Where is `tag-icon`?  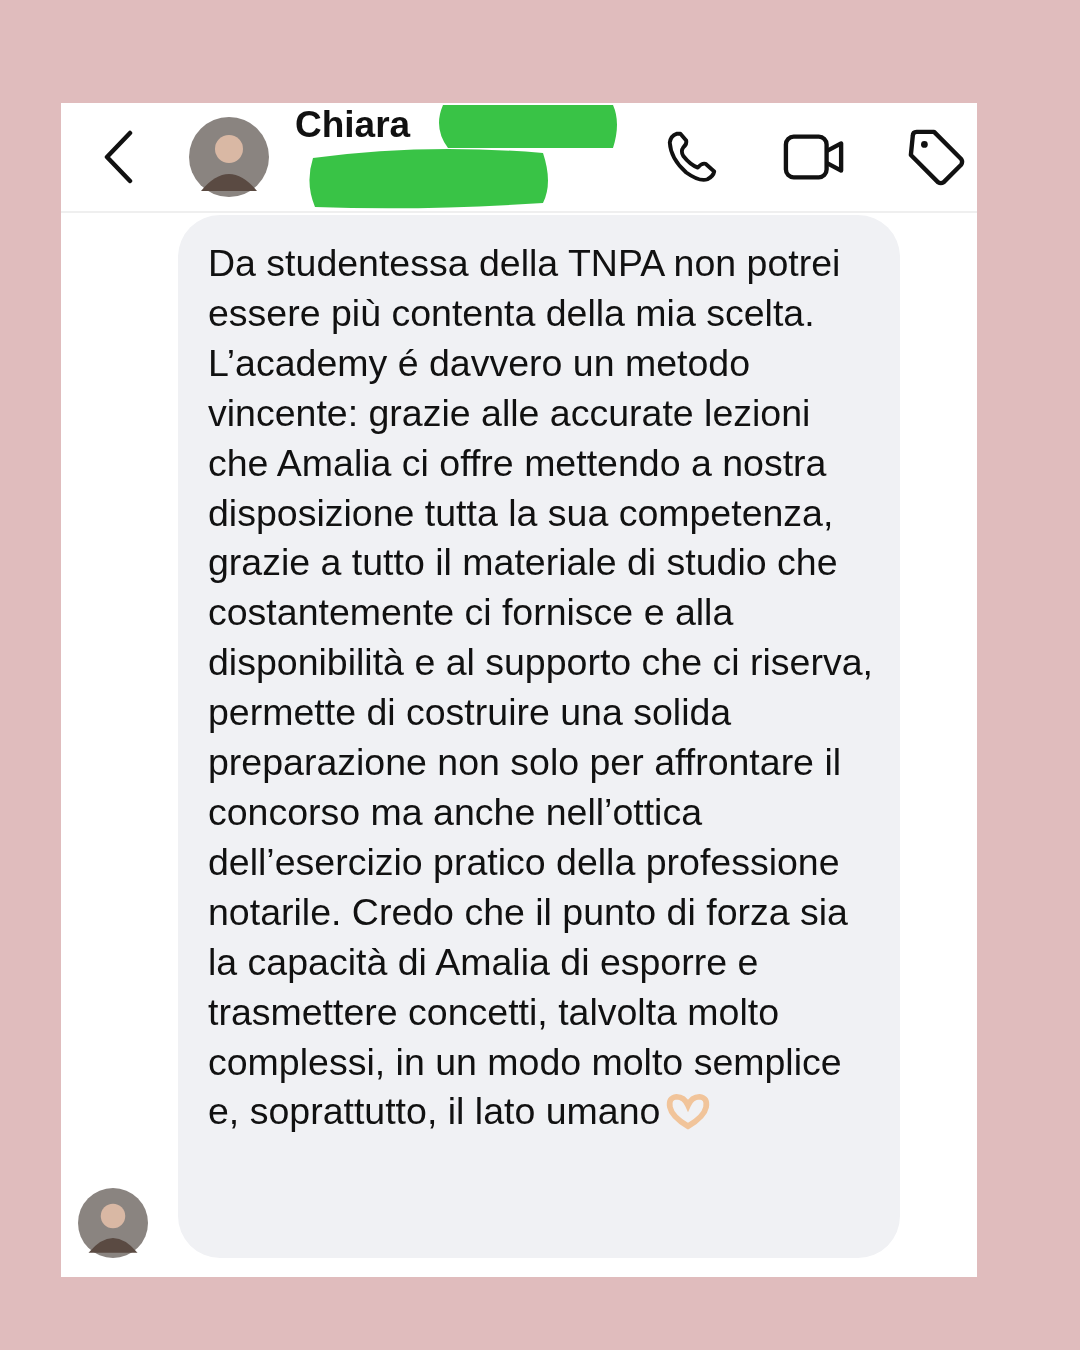
tag-icon is located at coordinates (936, 157).